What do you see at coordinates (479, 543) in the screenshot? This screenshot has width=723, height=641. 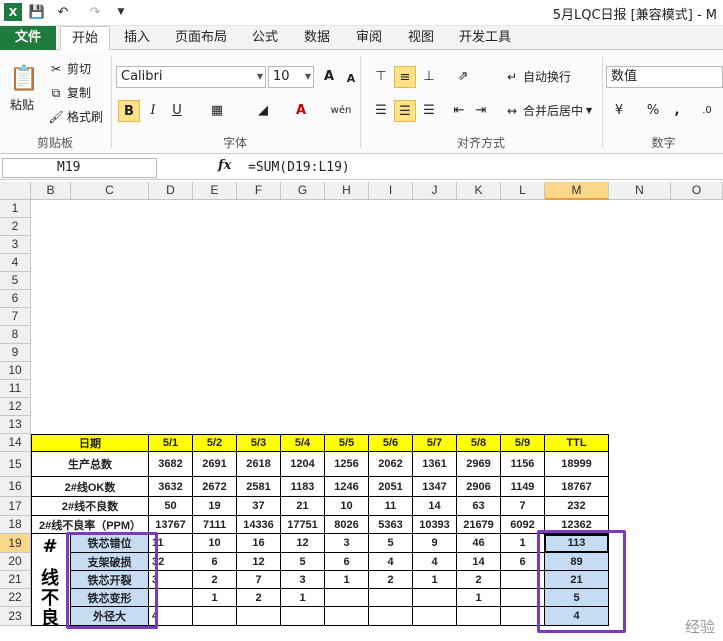 I see `defect-count-cell: 46` at bounding box center [479, 543].